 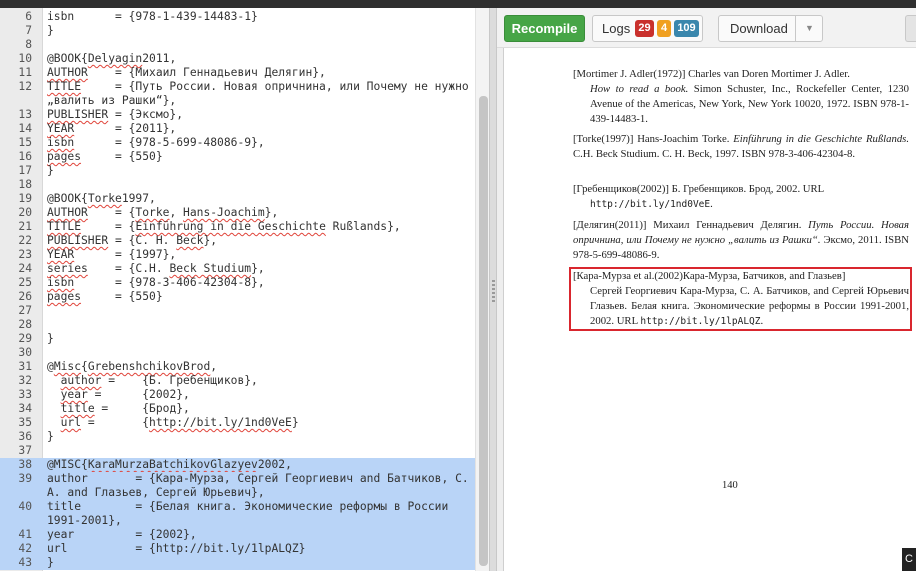 What do you see at coordinates (260, 73) in the screenshot?
I see `code-text: AUTHOR = {Михаил Геннадьевич Делягин},` at bounding box center [260, 73].